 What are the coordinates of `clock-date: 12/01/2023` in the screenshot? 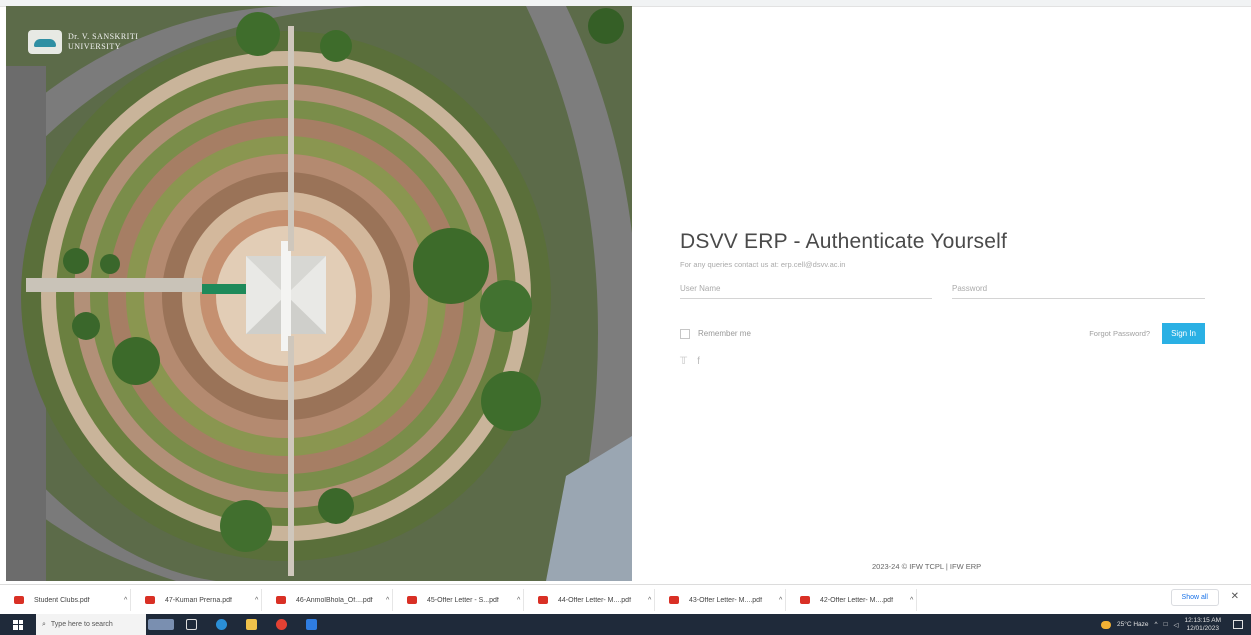 It's located at (1203, 628).